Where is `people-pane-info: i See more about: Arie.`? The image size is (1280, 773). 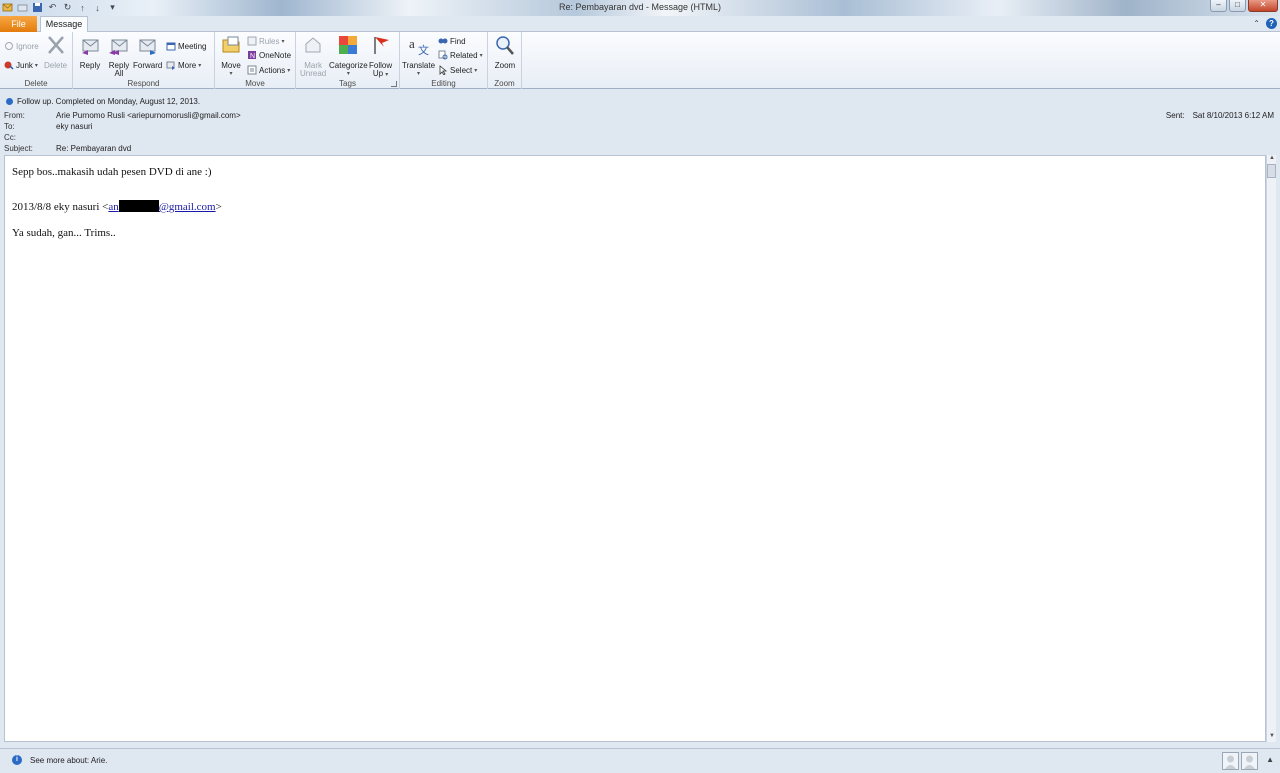
people-pane-info: i See more about: Arie. is located at coordinates (59, 760).